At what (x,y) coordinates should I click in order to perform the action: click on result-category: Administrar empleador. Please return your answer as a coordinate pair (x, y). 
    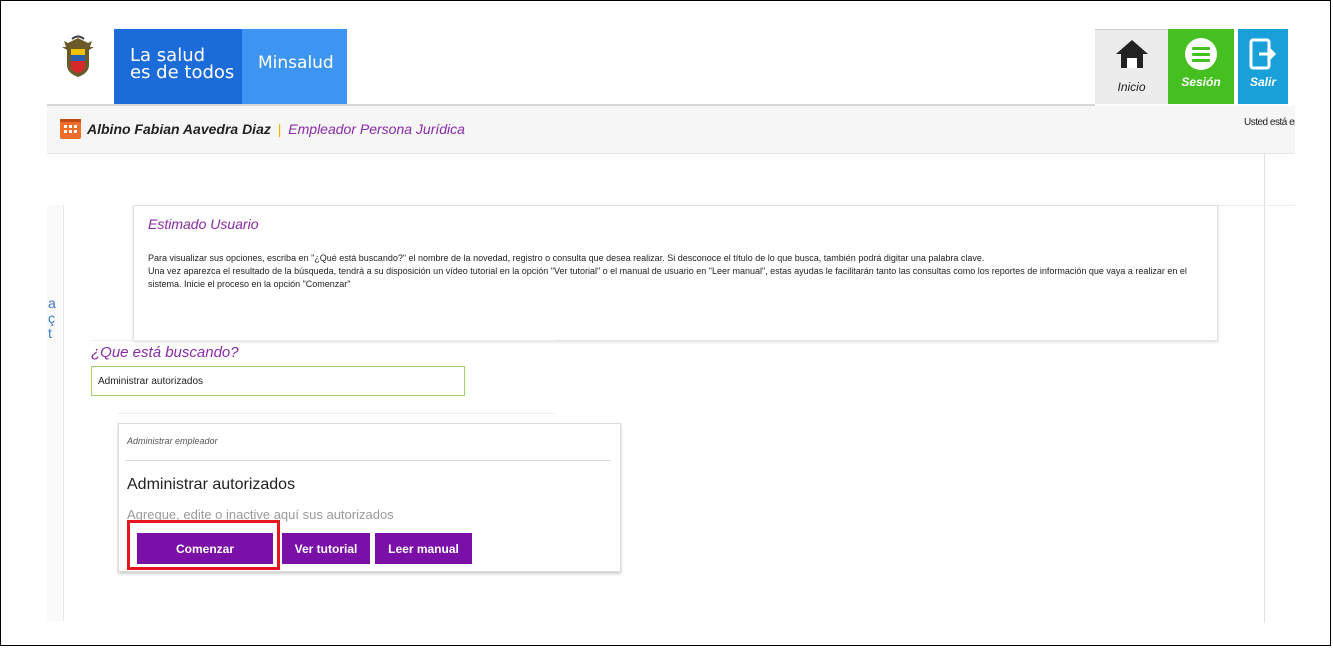
    Looking at the image, I should click on (172, 441).